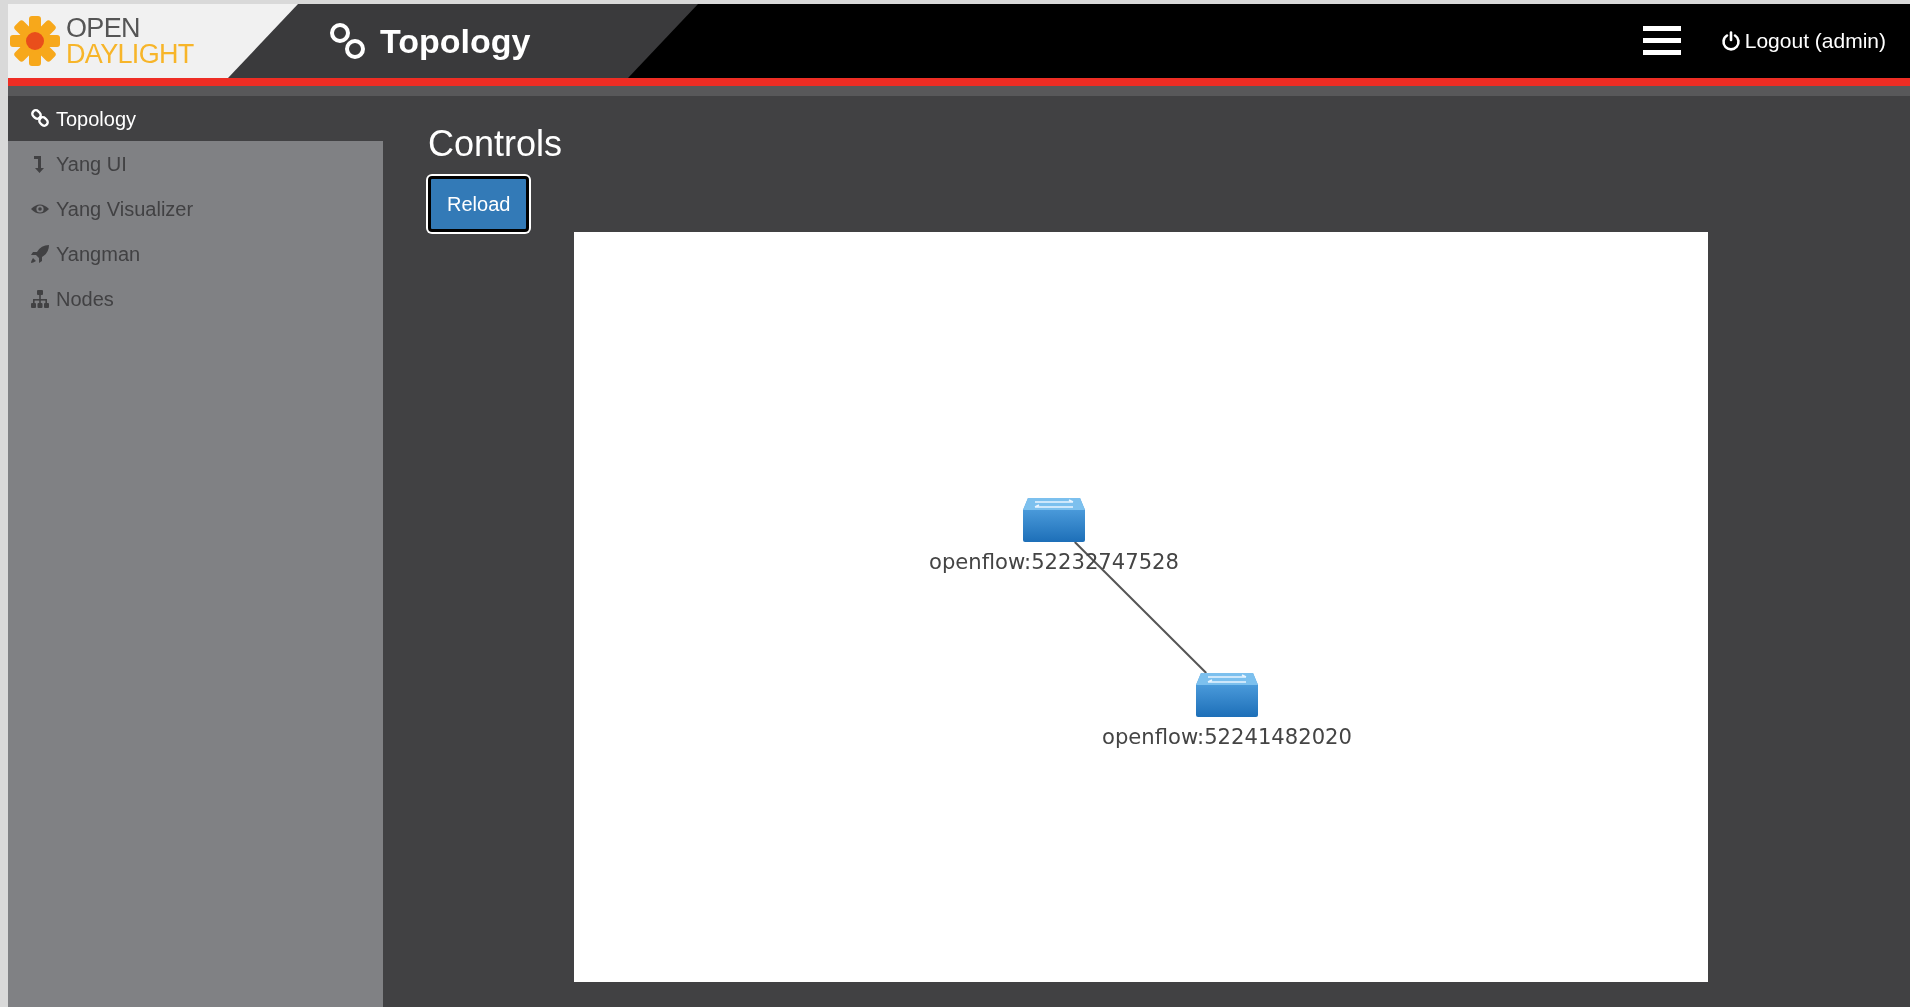 Image resolution: width=1910 pixels, height=1007 pixels. I want to click on section-title: Controls, so click(496, 144).